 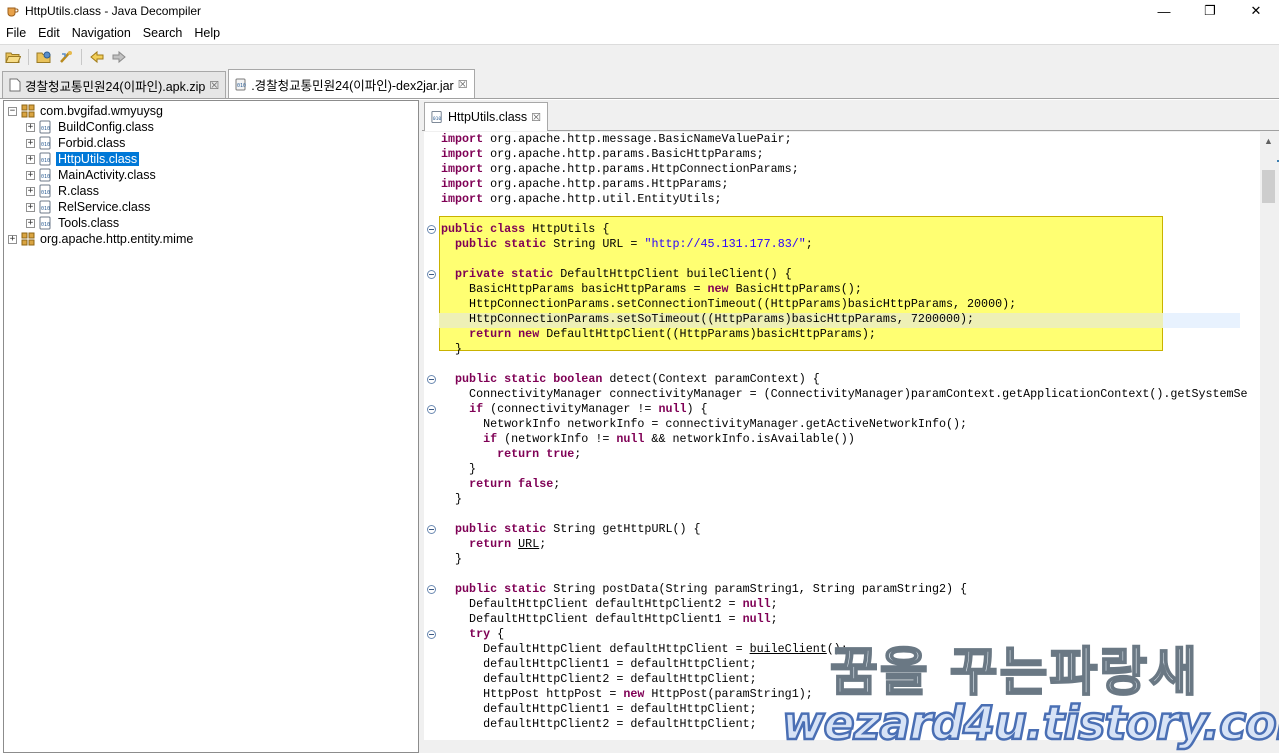 I want to click on tree-package-mime: + org.apache.http.entity.mime, so click(x=101, y=239).